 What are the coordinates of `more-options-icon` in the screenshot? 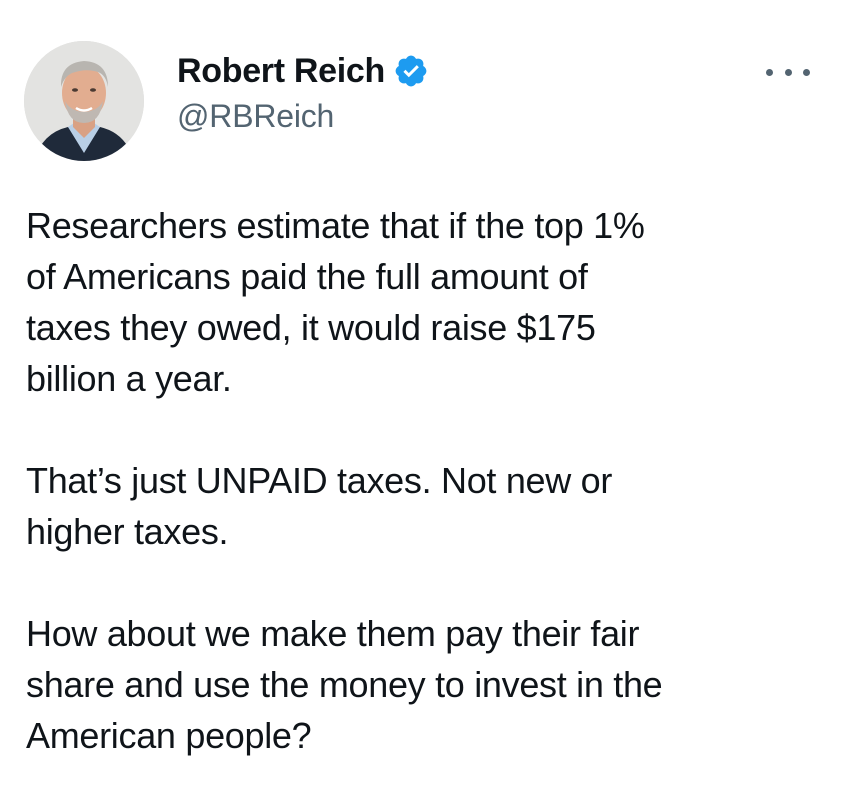 It's located at (788, 72).